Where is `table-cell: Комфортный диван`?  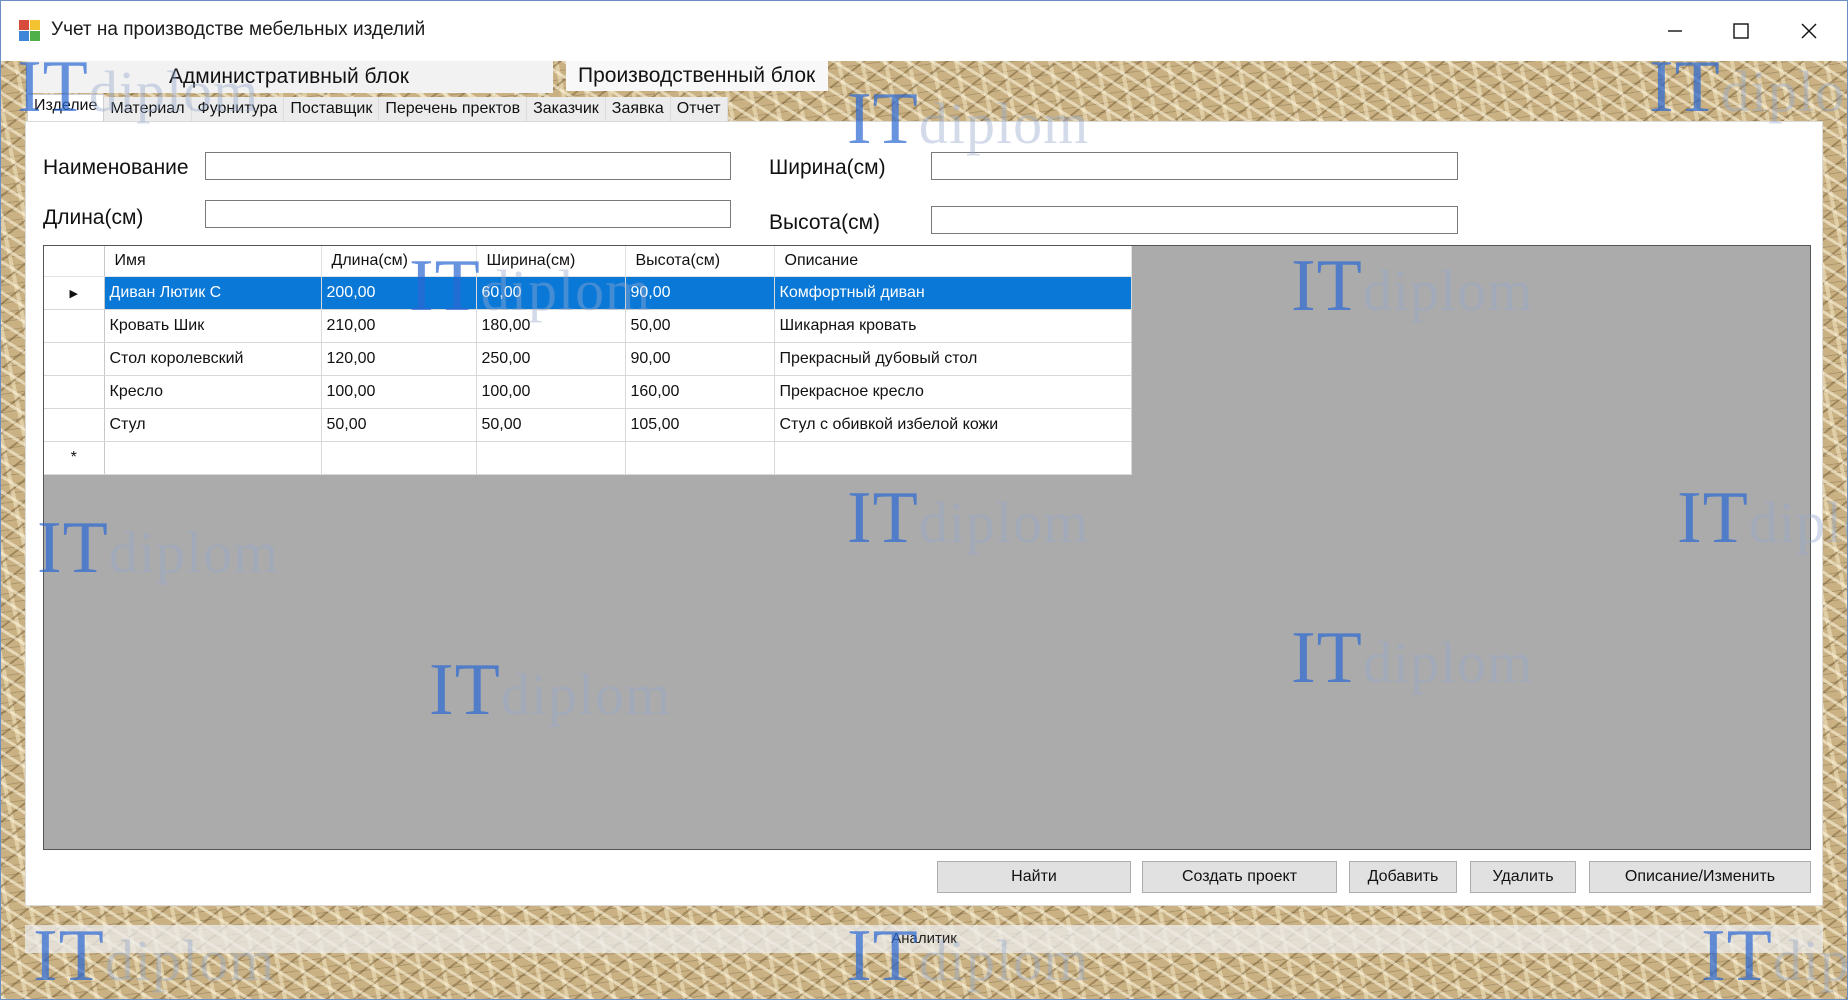 table-cell: Комфортный диван is located at coordinates (953, 293).